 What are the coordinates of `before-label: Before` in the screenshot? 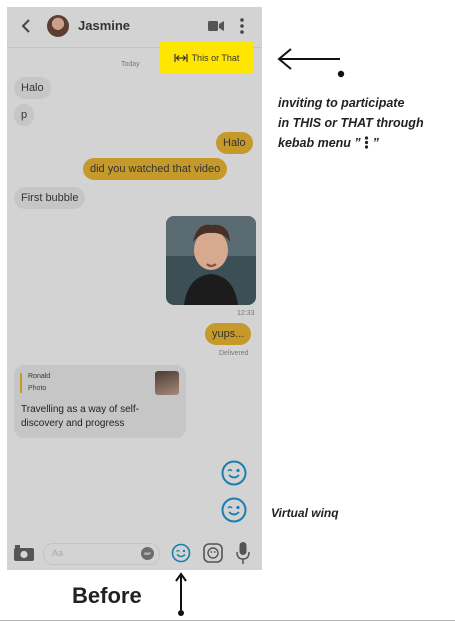 It's located at (107, 595).